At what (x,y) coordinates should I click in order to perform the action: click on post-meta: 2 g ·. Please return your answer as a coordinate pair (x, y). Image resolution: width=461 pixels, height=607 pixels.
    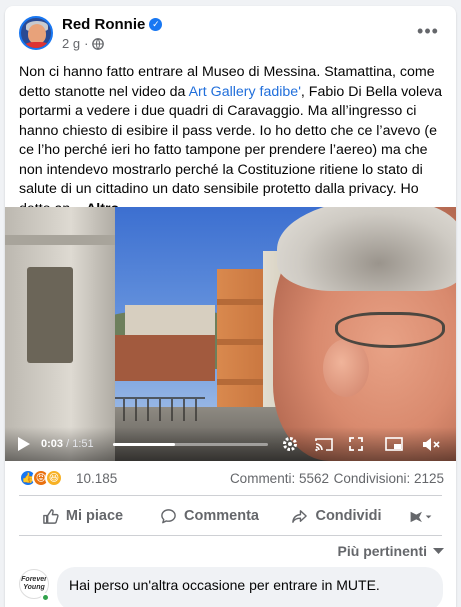
    Looking at the image, I should click on (83, 43).